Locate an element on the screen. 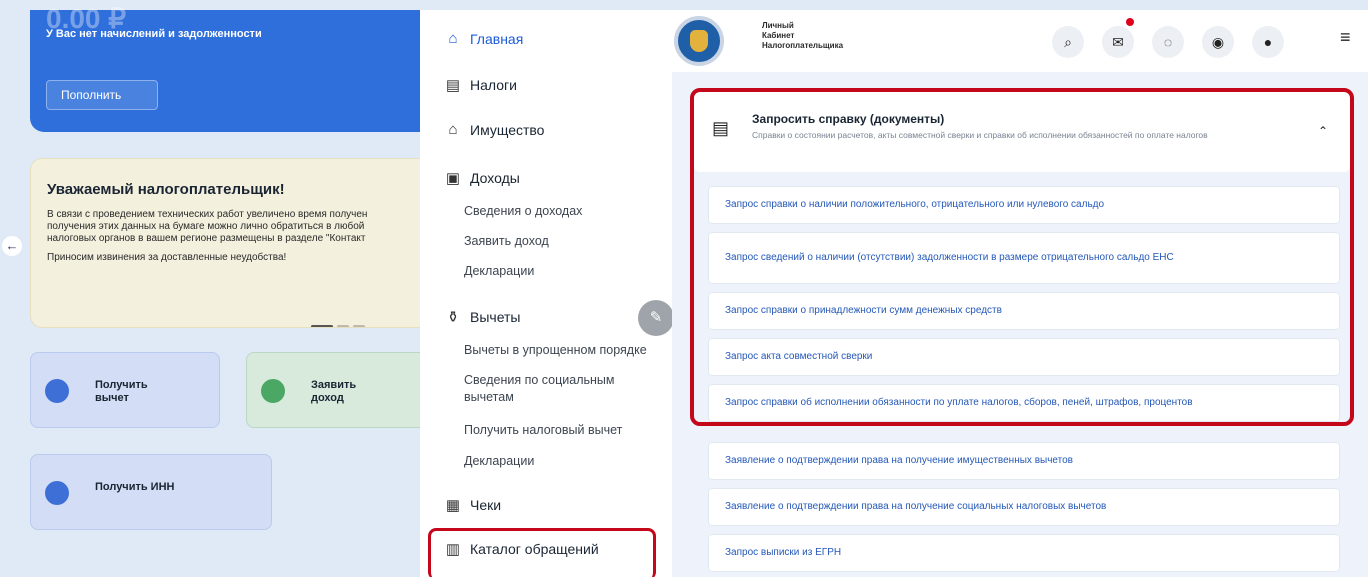  balance-note: У Вас нет начислений и задолженности is located at coordinates (154, 34).